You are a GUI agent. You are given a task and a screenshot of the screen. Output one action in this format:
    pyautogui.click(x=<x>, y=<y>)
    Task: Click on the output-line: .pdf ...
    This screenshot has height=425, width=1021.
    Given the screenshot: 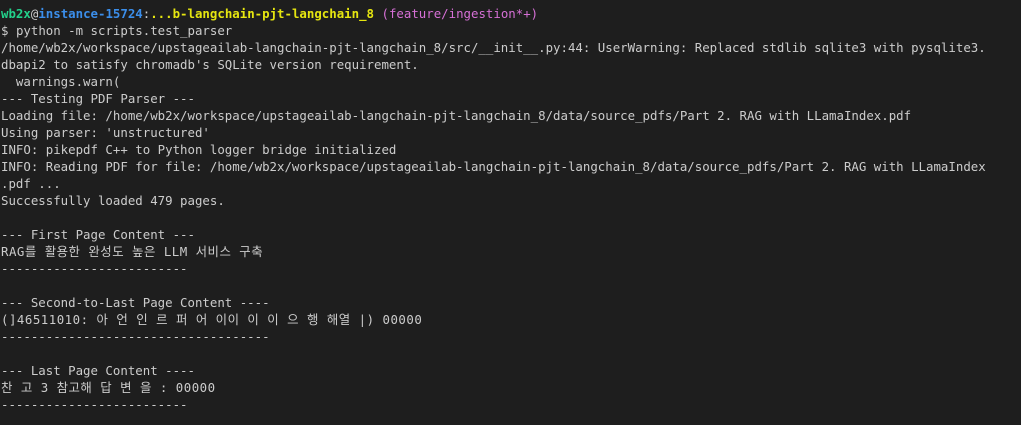 What is the action you would take?
    pyautogui.click(x=31, y=183)
    